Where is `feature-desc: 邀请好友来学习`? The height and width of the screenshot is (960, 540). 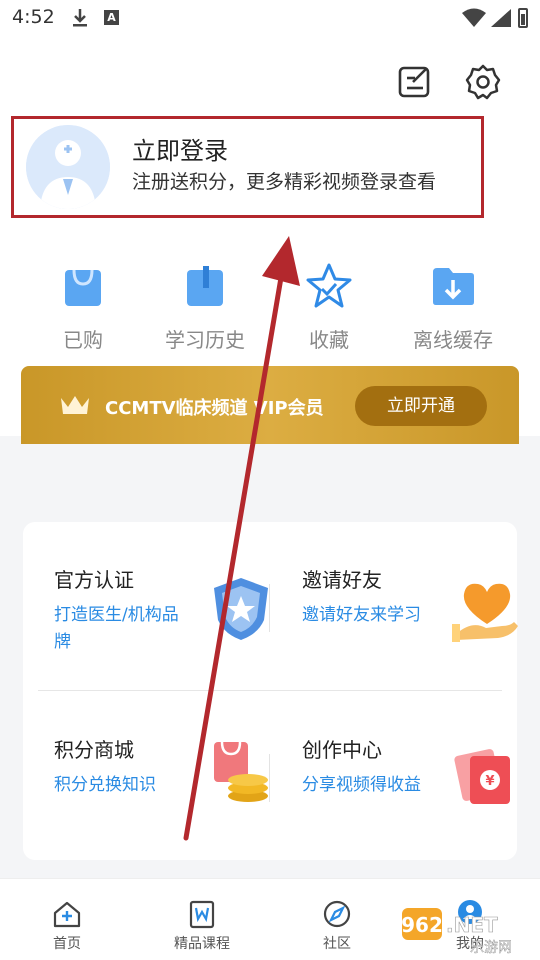 feature-desc: 邀请好友来学习 is located at coordinates (361, 615).